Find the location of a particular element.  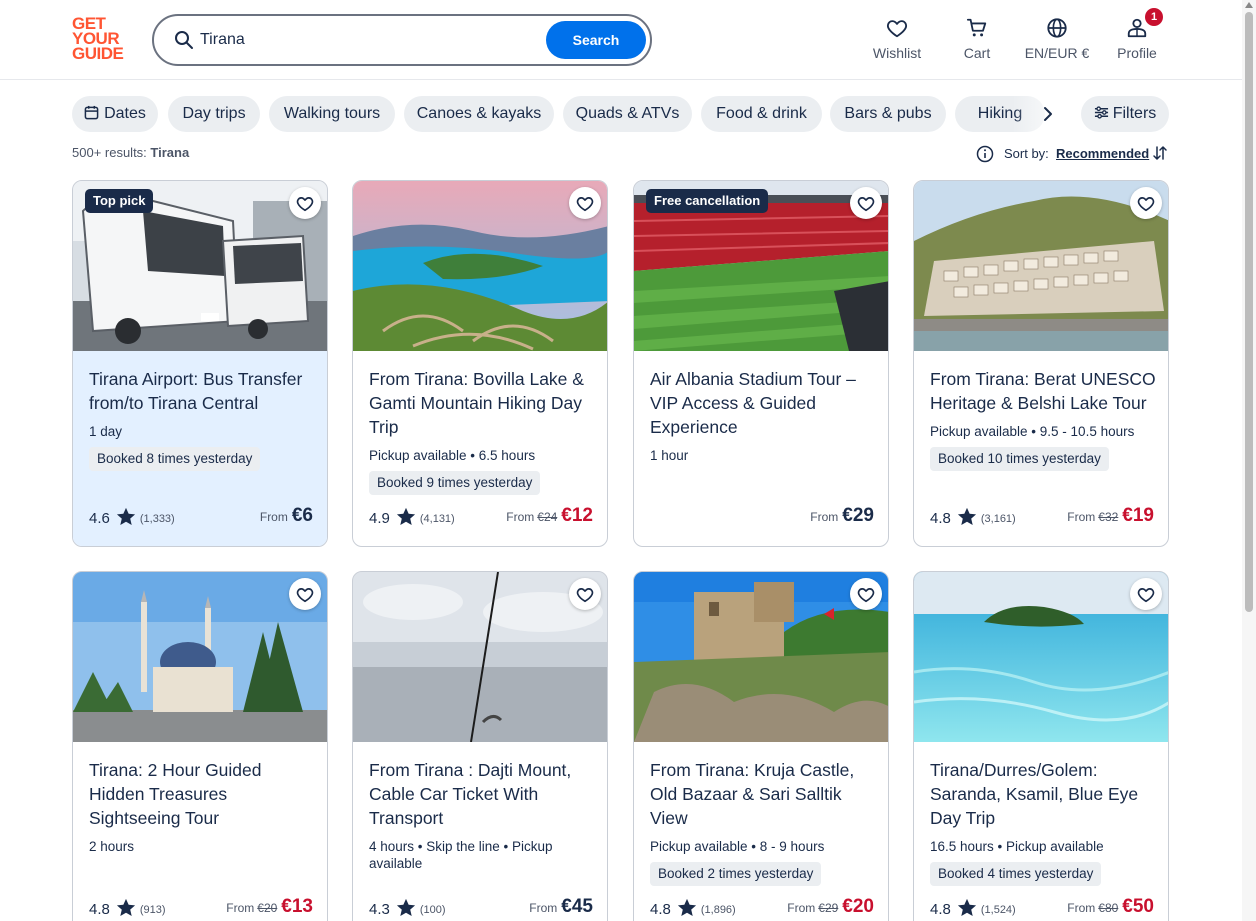

review-count: (1,896) is located at coordinates (718, 910).